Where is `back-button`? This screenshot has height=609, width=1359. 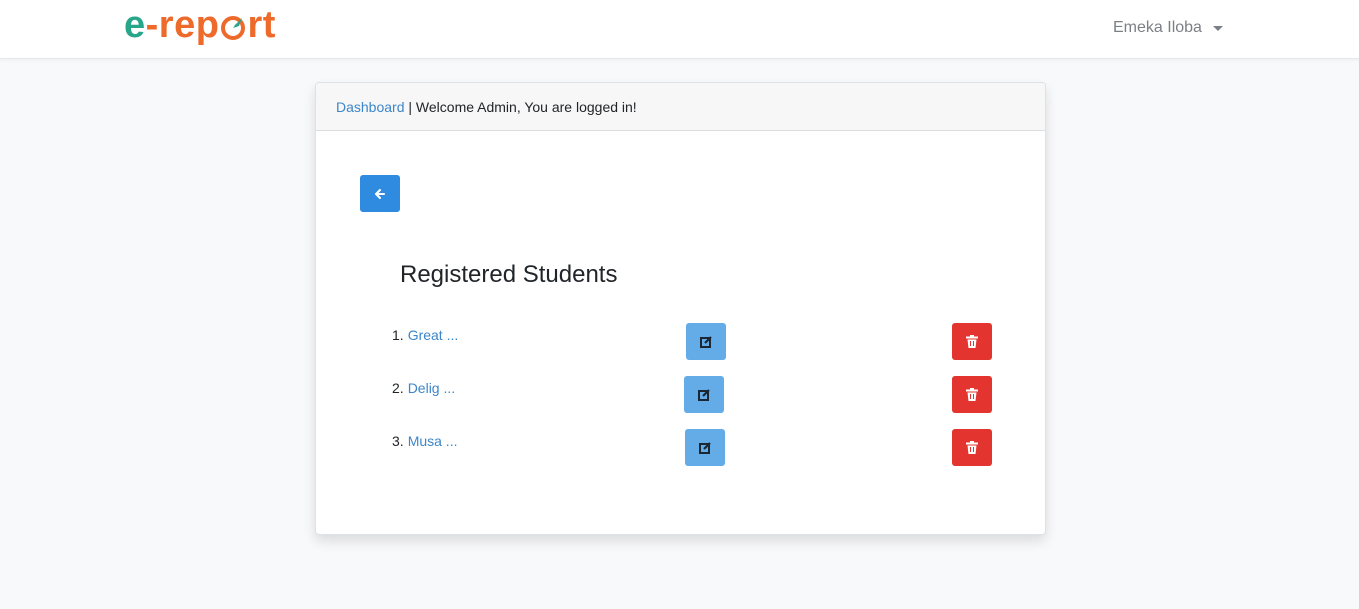 back-button is located at coordinates (380, 193).